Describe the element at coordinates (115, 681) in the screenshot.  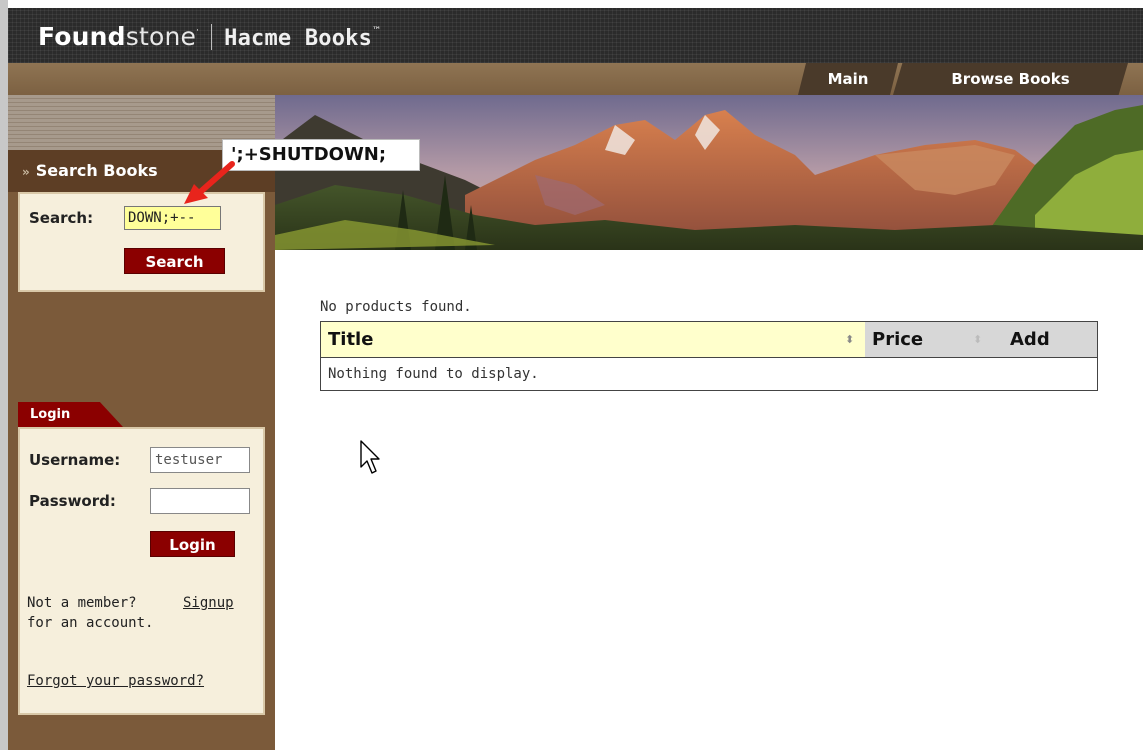
I see `forgot-password-link: Forgot your password?` at that location.